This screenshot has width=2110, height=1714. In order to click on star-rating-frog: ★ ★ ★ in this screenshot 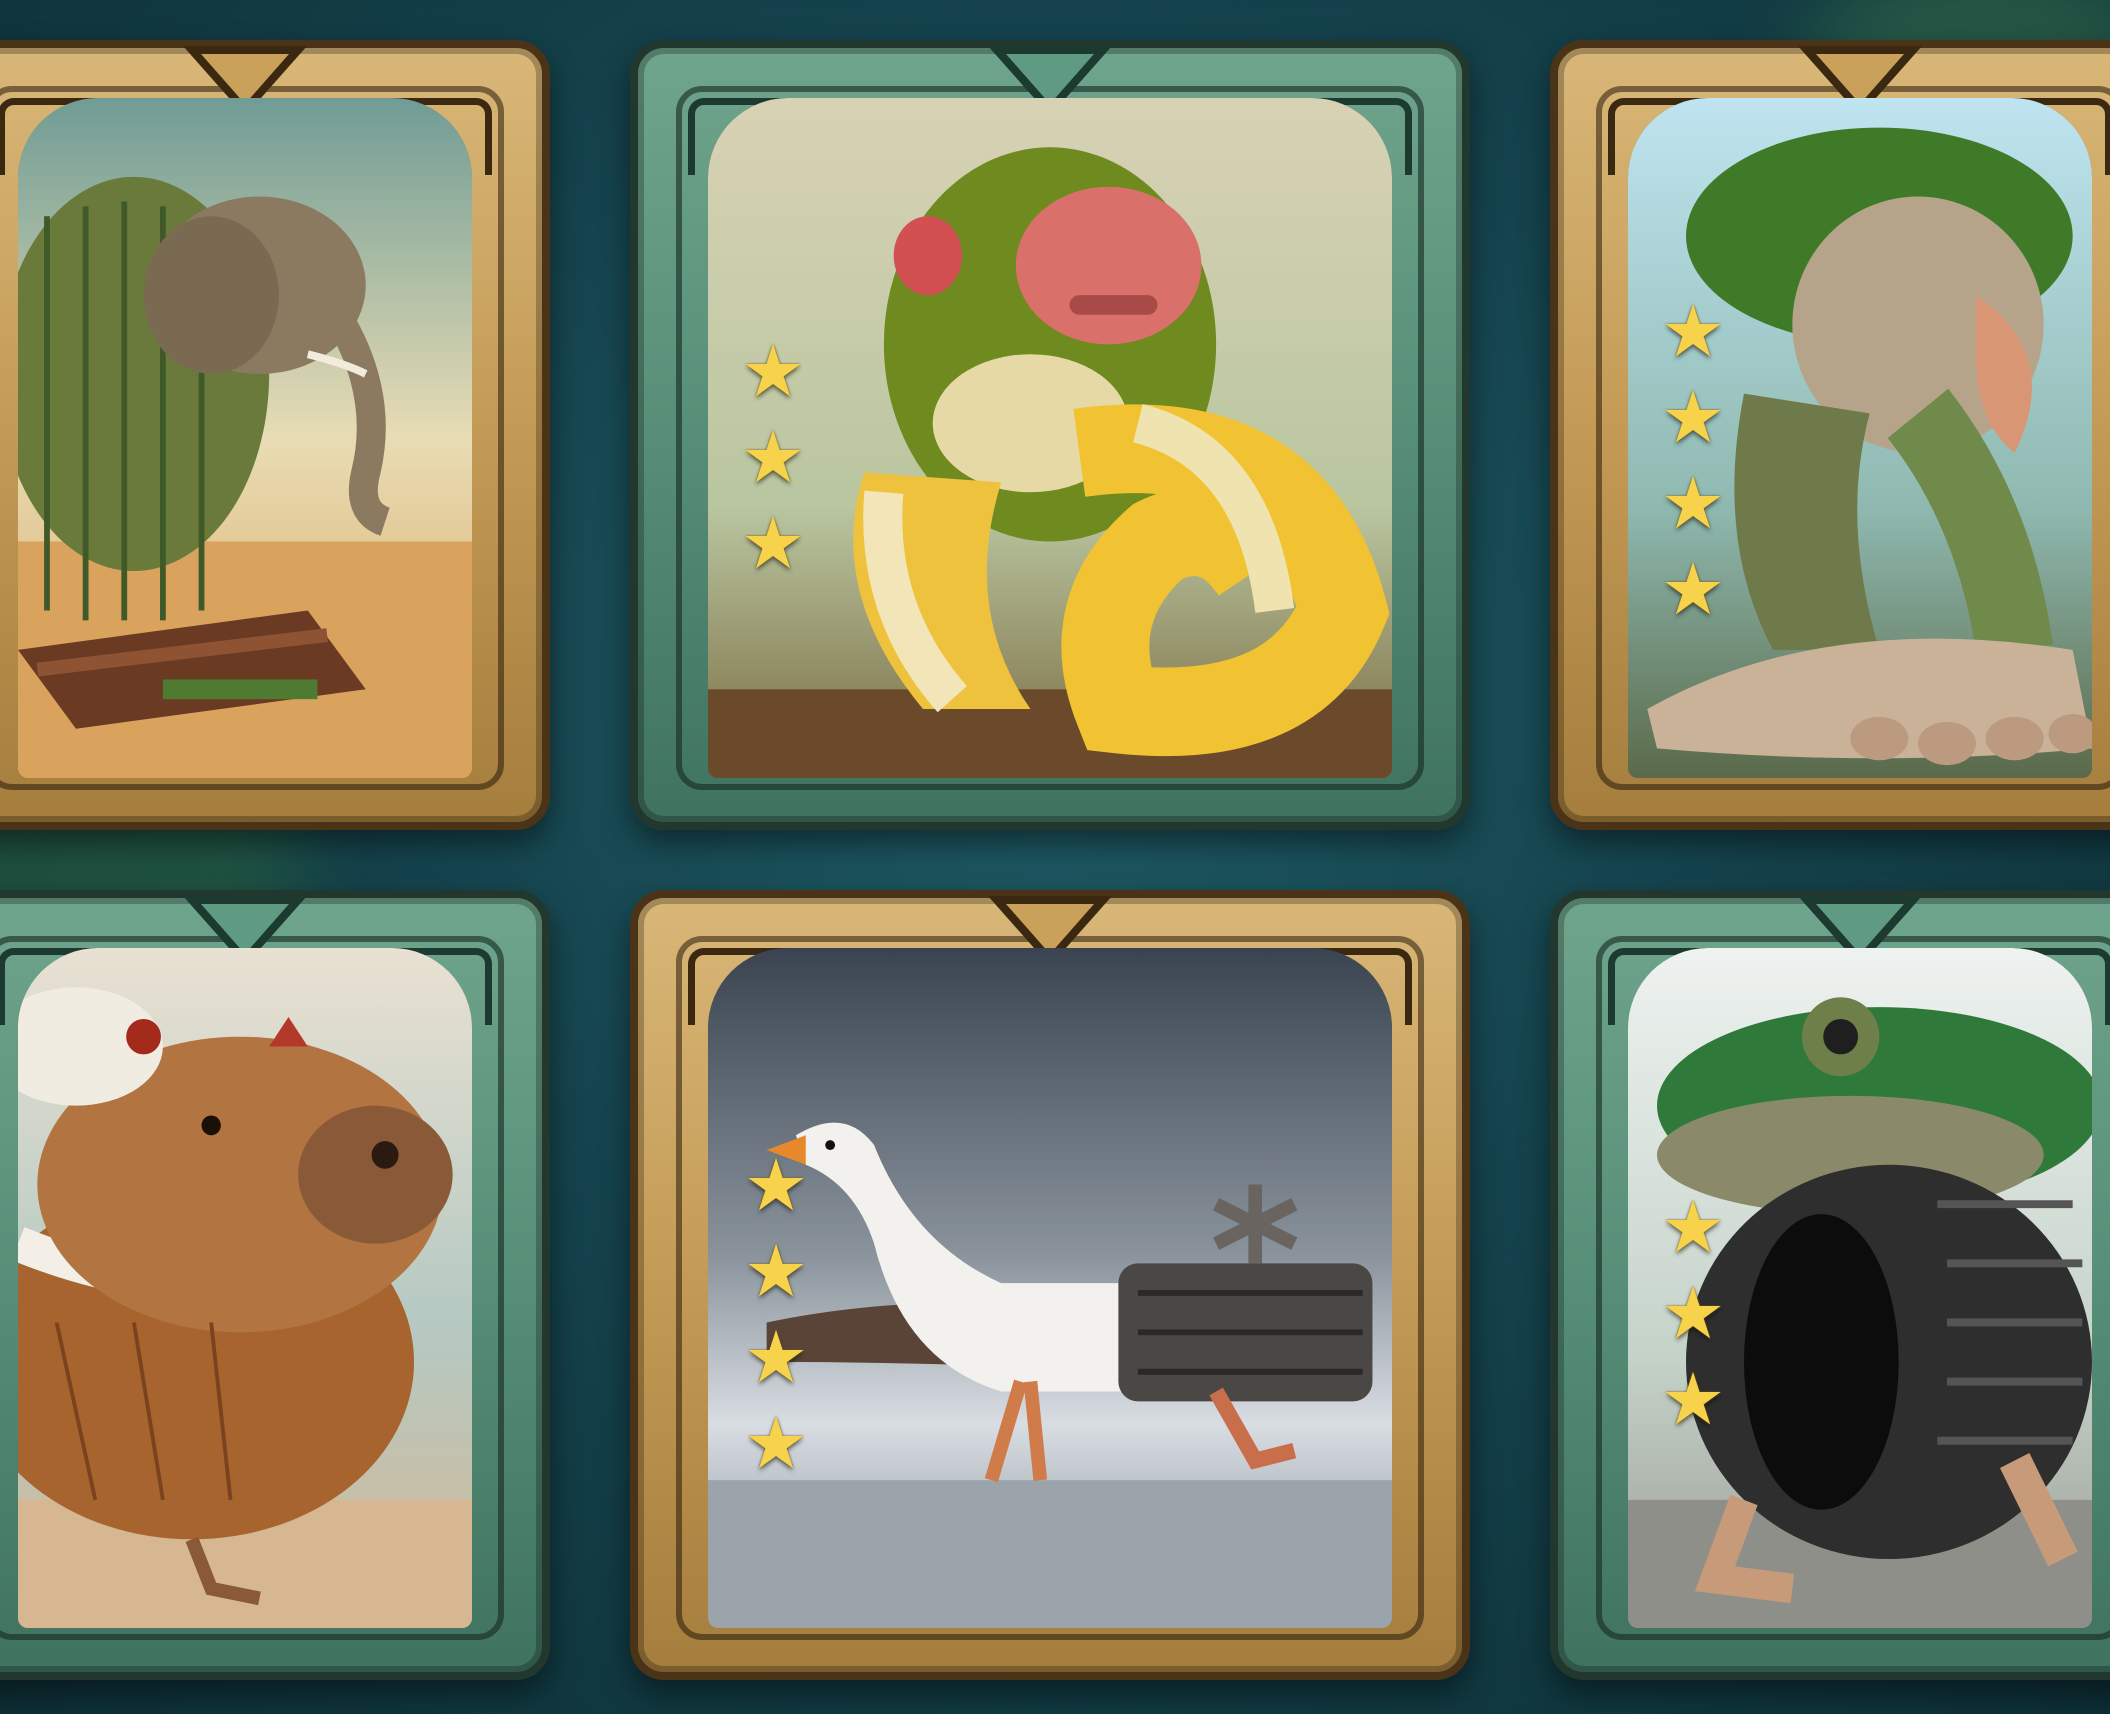, I will do `click(1693, 1313)`.